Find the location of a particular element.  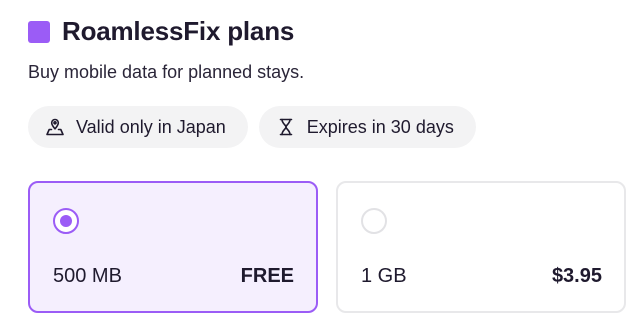

chip-expiry: Expires in 30 days is located at coordinates (367, 127).